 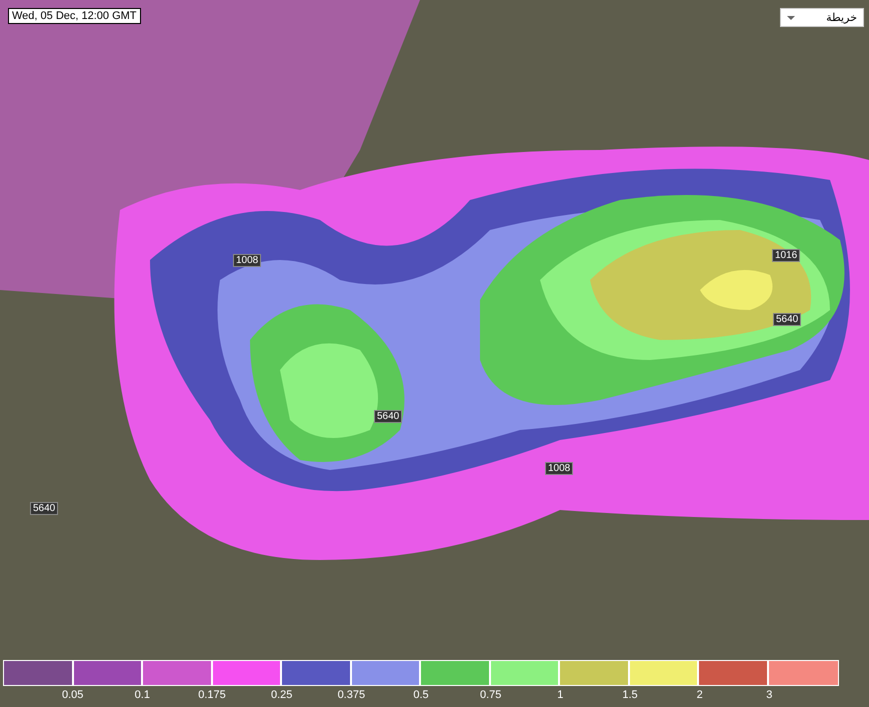 I want to click on timestamp-label: Wed, 05 Dec, 12:00 GMT, so click(x=74, y=16).